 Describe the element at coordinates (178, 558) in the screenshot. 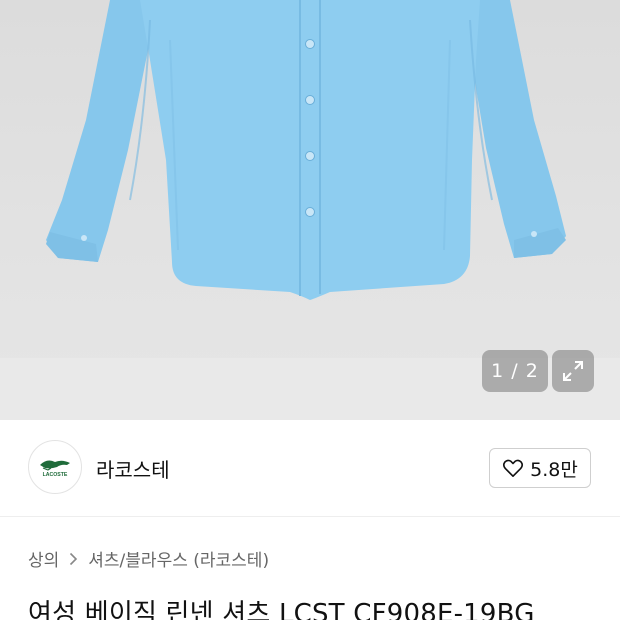

I see `breadcrumb-item-category: 셔츠/블라우스 (라코스테)` at that location.